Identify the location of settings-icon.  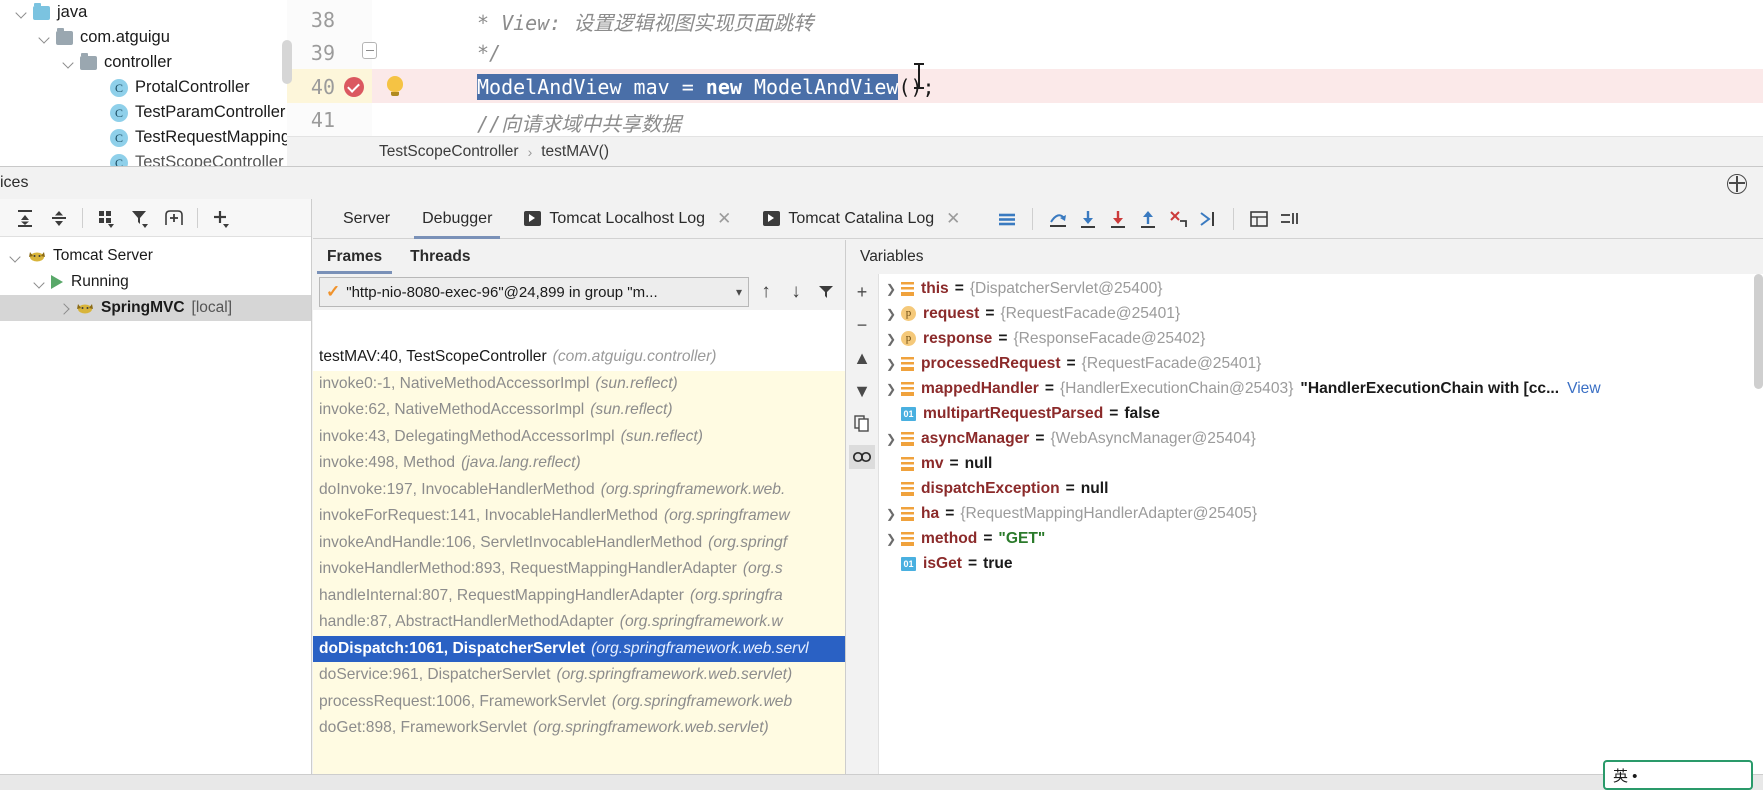
(1289, 219).